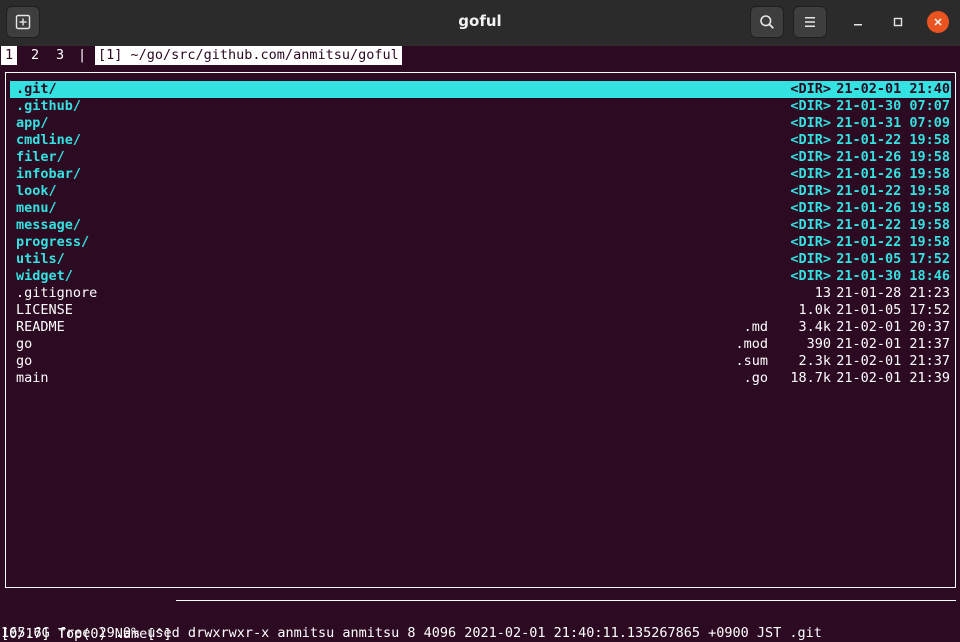 The width and height of the screenshot is (960, 642). I want to click on file-row: README .md 3.4k 21-02-01 20:37, so click(480, 327).